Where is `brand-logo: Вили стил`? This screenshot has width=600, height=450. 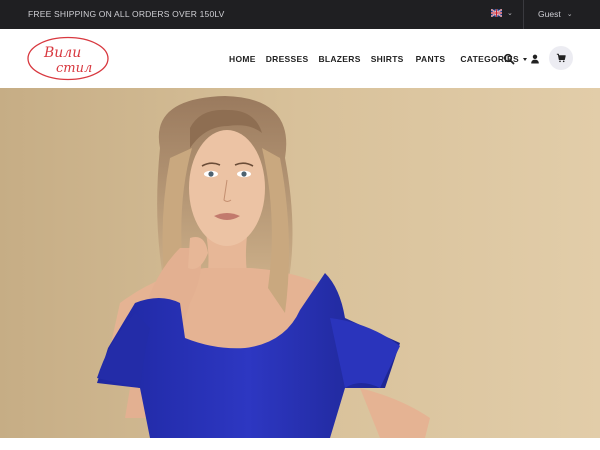 brand-logo: Вили стил is located at coordinates (68, 58).